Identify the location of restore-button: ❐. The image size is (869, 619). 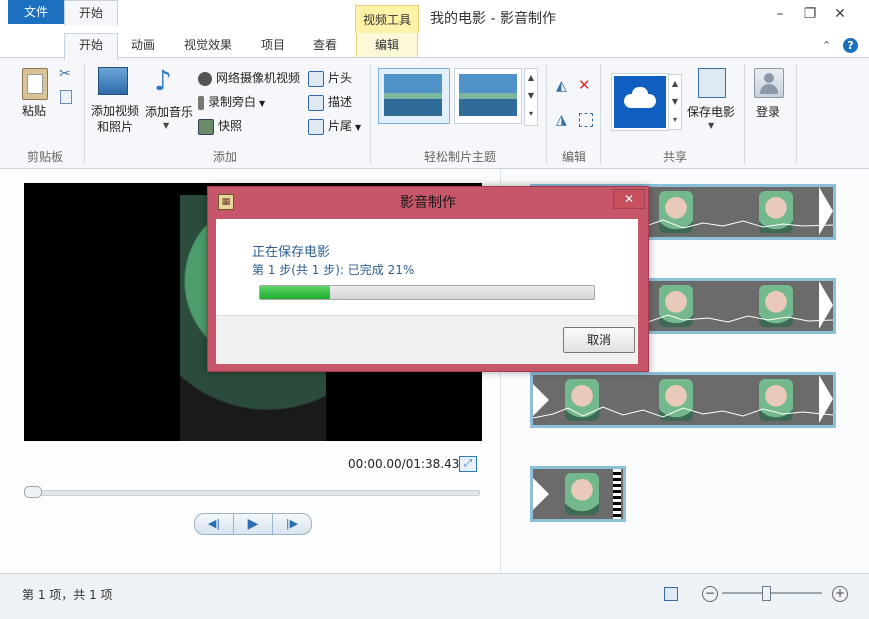
(810, 14).